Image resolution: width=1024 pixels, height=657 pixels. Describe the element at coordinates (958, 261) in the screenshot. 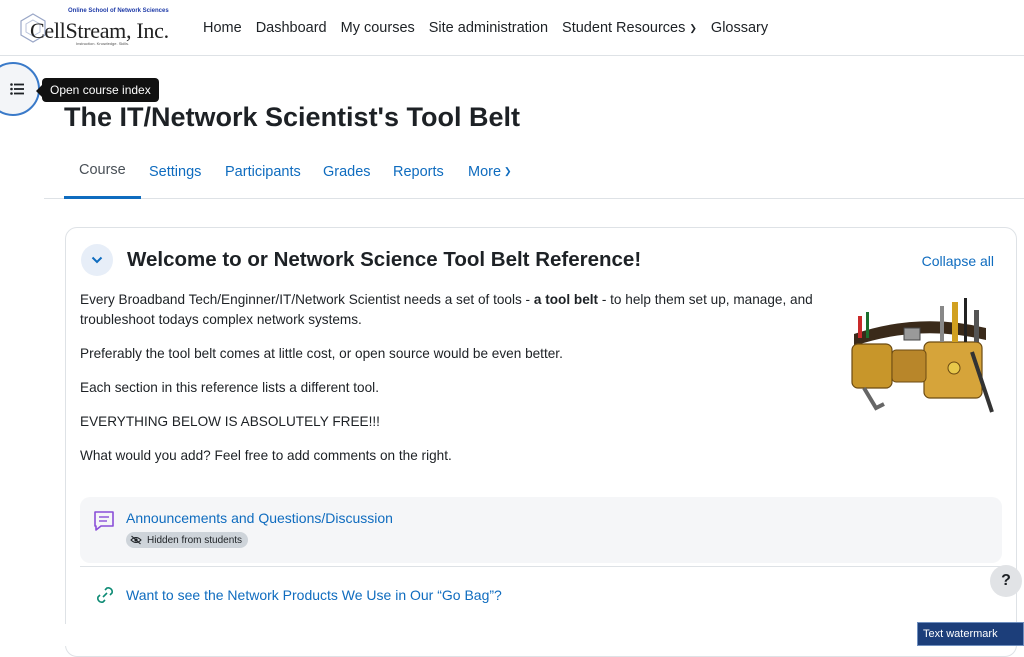

I see `collapse-all-link: Collapse all` at that location.